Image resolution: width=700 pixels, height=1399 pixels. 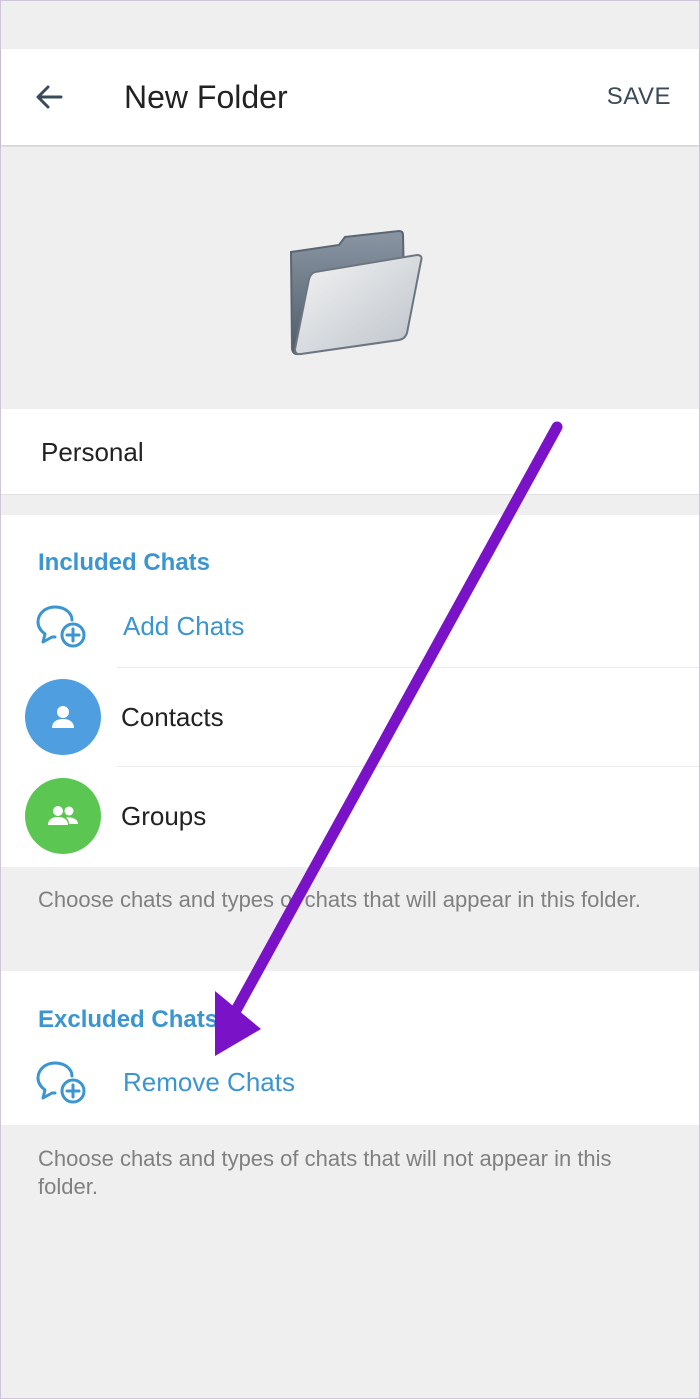 I want to click on folder-name-card: Personal, so click(x=350, y=452).